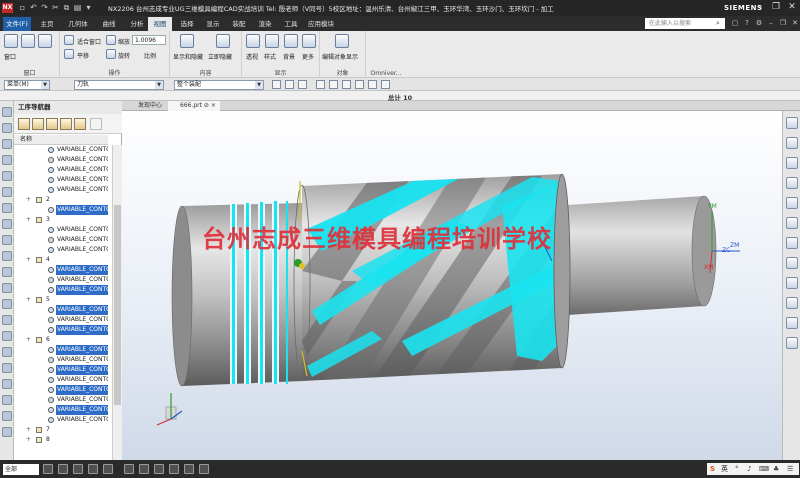  I want to click on resource-web-browser-icon, so click(7, 288).